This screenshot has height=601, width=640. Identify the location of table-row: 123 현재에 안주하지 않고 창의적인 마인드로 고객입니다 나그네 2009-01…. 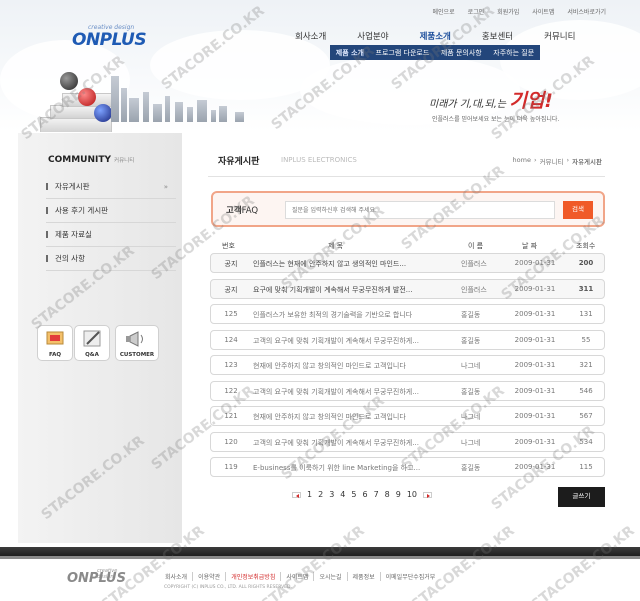
(407, 365).